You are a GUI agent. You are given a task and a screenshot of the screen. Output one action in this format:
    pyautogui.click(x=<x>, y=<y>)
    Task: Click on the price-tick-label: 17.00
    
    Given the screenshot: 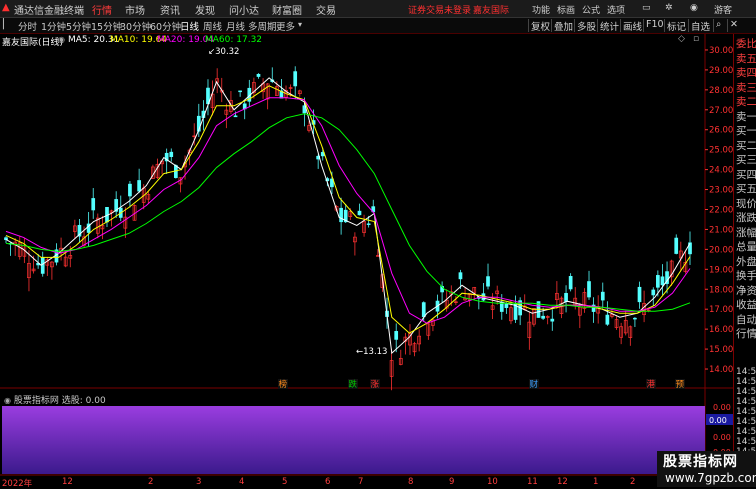 What is the action you would take?
    pyautogui.click(x=721, y=310)
    